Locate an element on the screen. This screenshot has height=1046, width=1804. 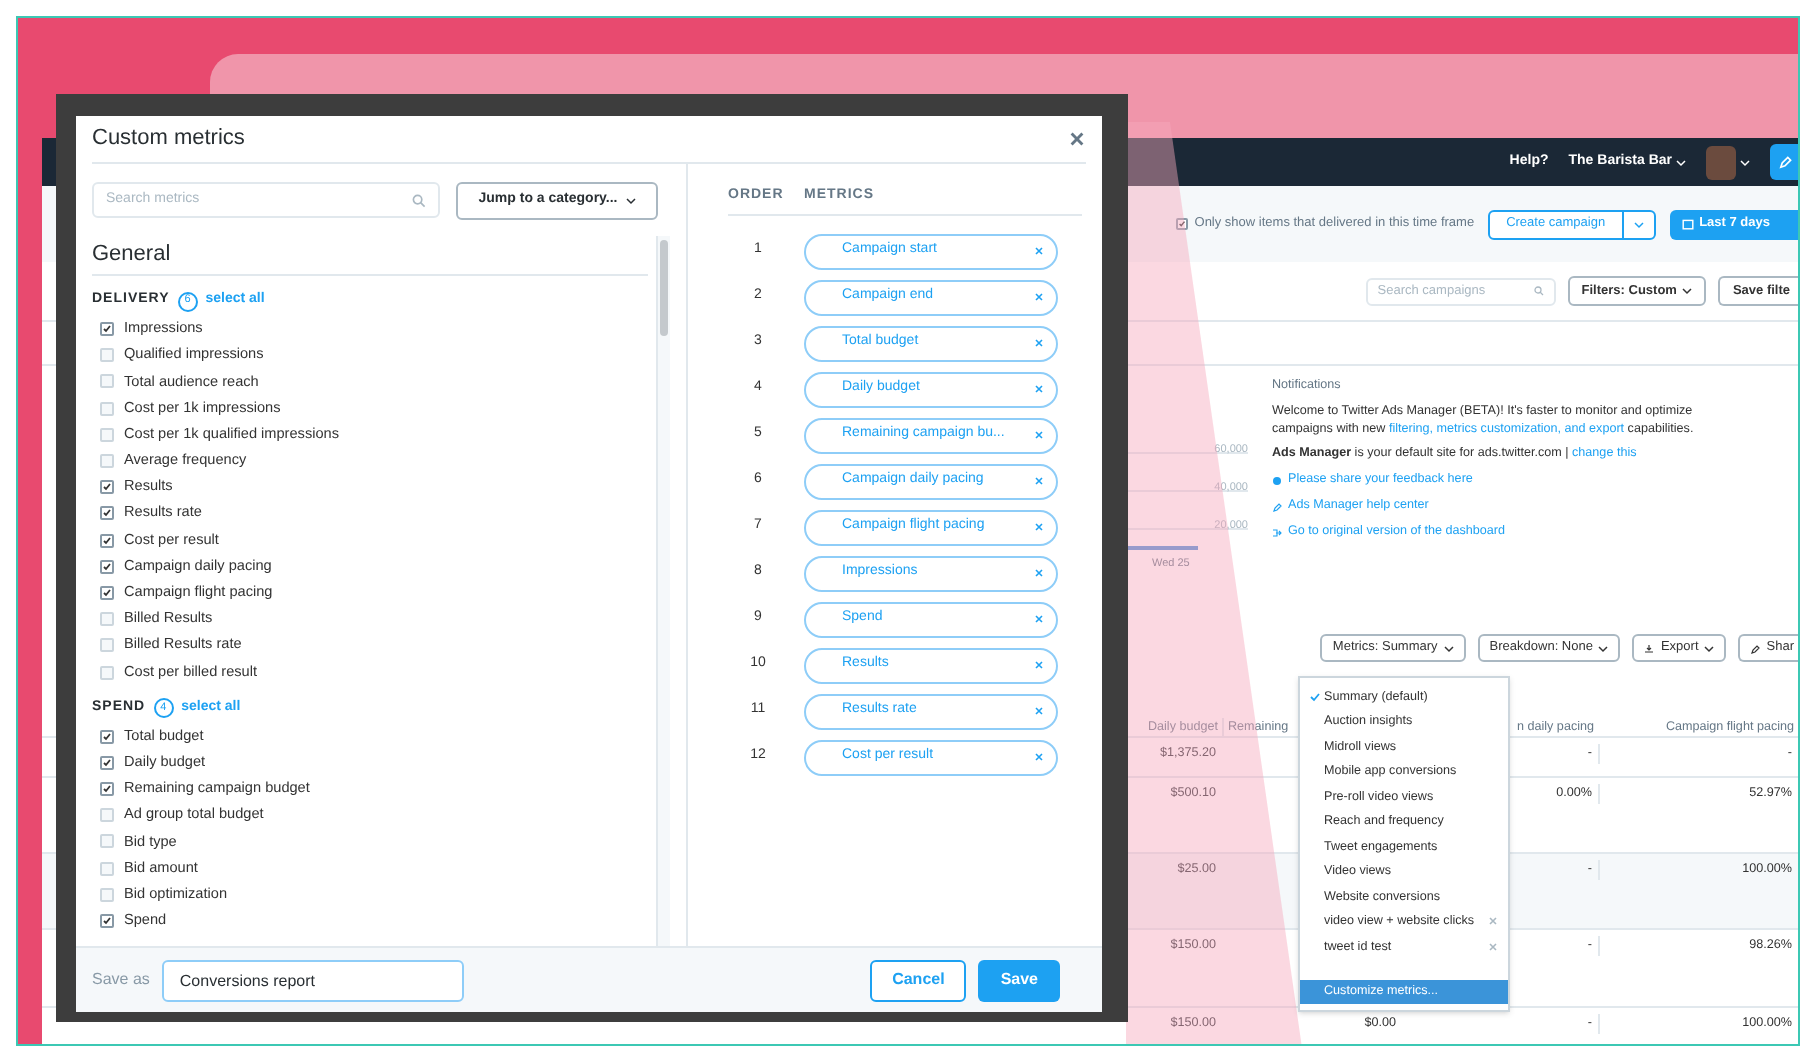
scrollbar is located at coordinates (663, 591).